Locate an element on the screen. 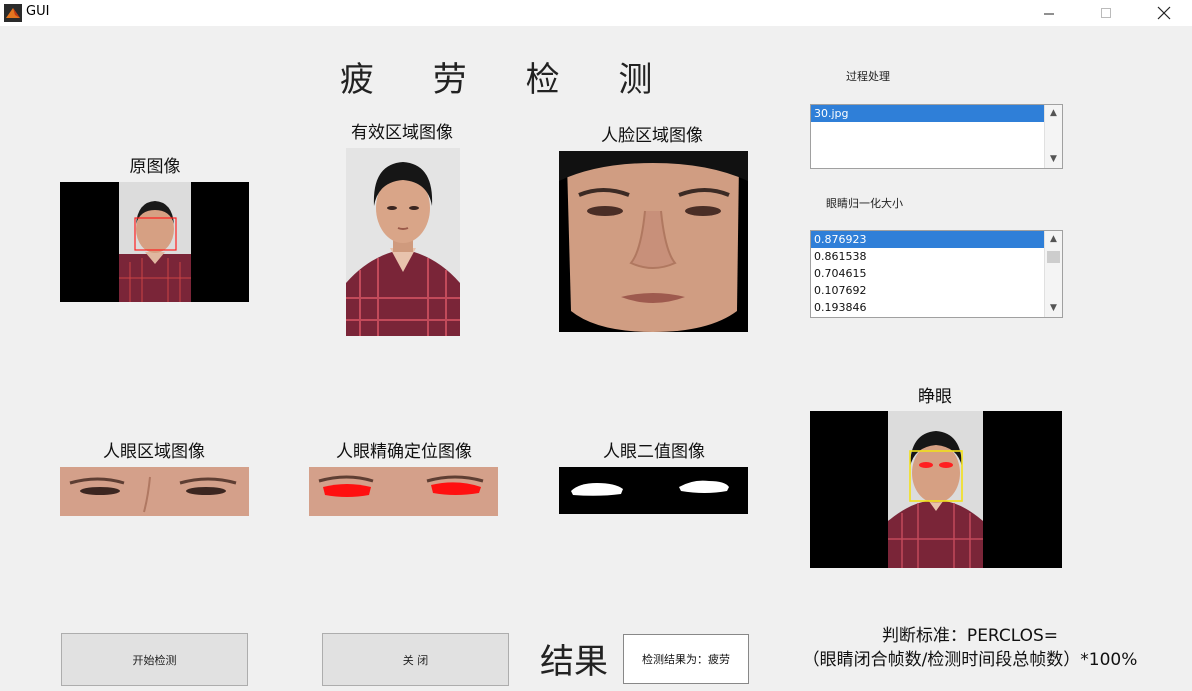  eye-state-axes is located at coordinates (936, 489).